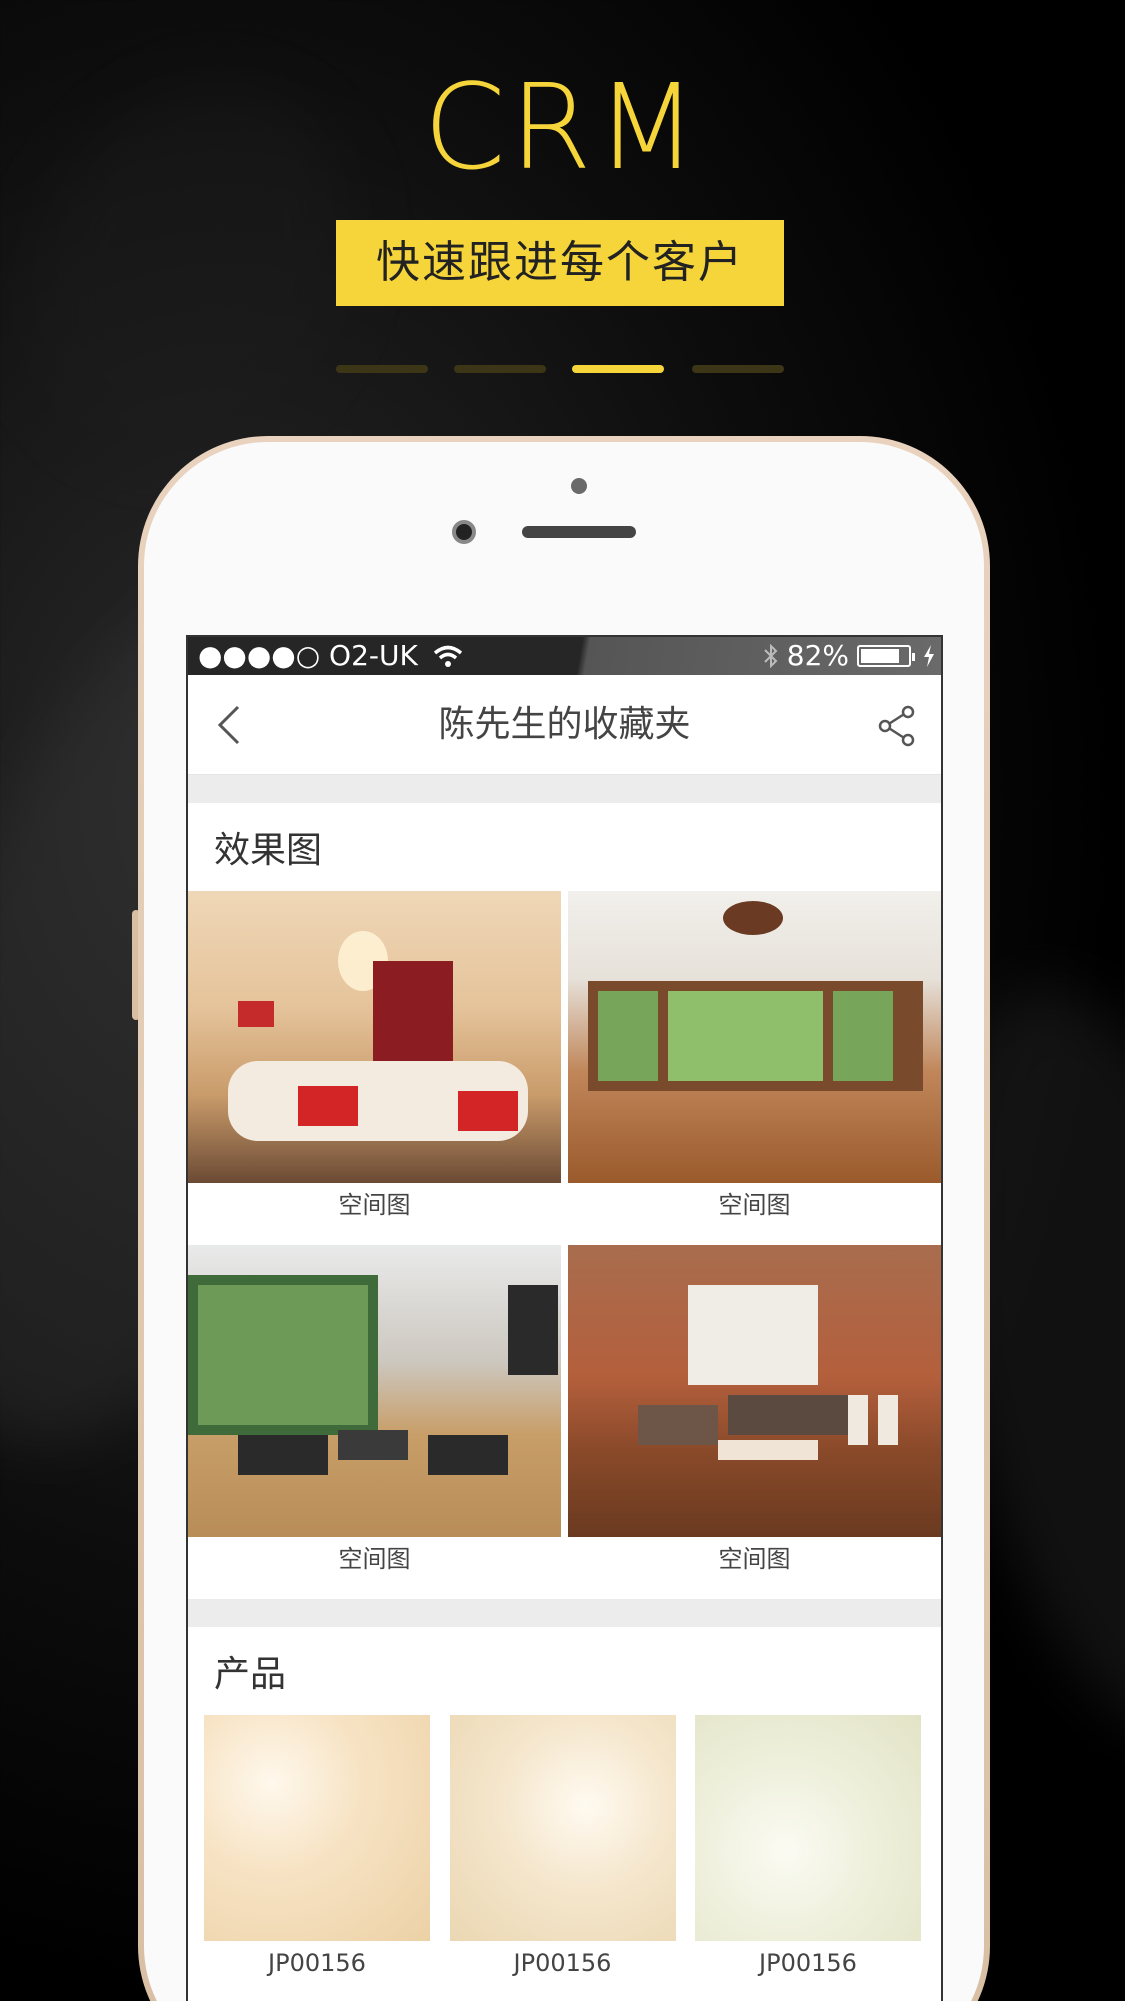  I want to click on proximity-sensor, so click(579, 486).